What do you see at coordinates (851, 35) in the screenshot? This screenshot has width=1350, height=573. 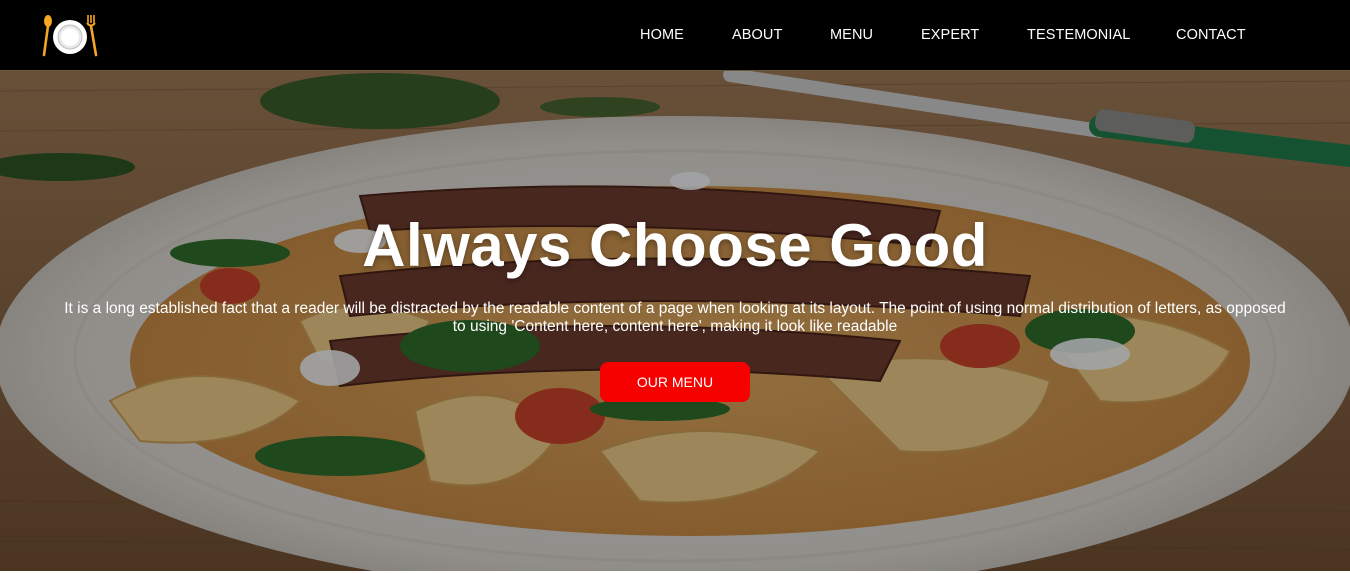 I see `nav-menu-link: MENU` at bounding box center [851, 35].